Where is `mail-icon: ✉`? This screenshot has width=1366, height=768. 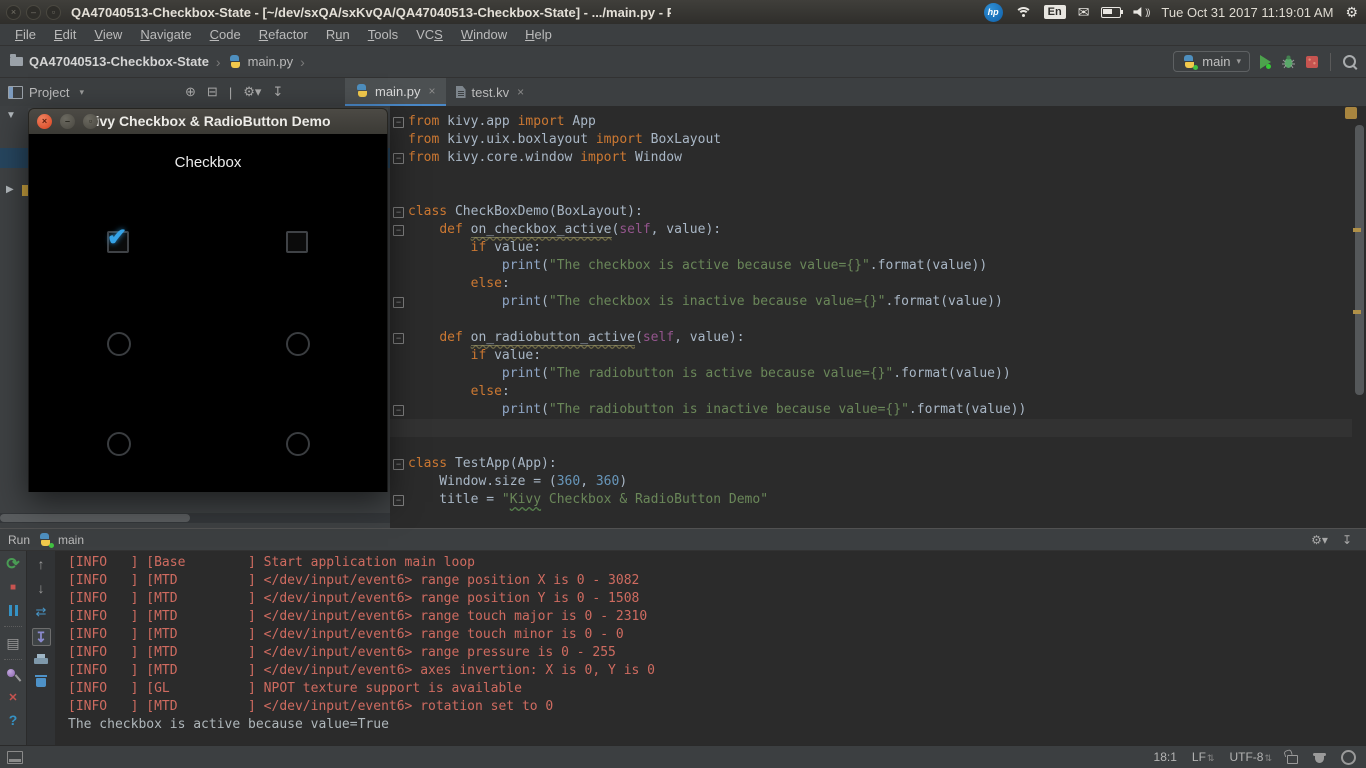 mail-icon: ✉ is located at coordinates (1084, 12).